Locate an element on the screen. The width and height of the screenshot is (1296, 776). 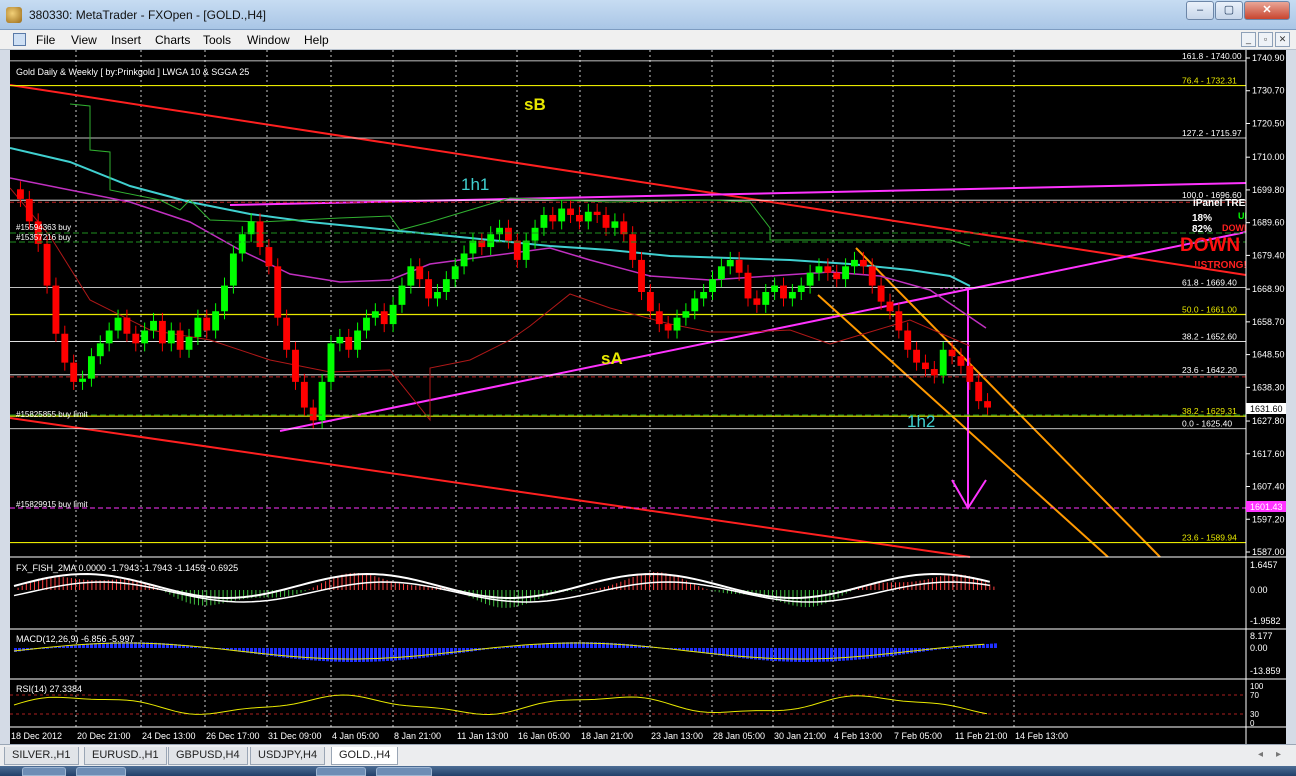
trend-up-pct: 18% is located at coordinates (1202, 218).